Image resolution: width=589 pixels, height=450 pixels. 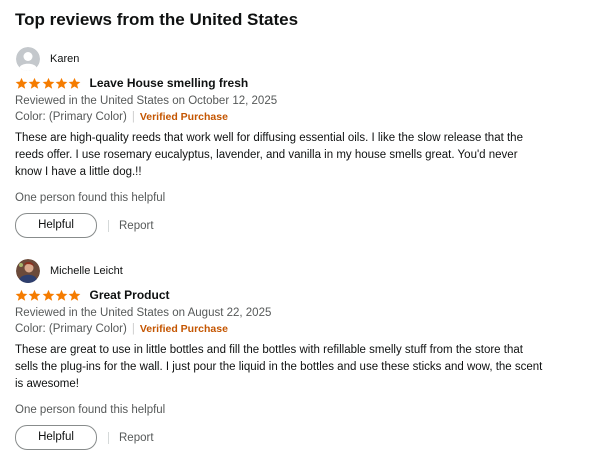 What do you see at coordinates (157, 19) in the screenshot?
I see `section-title: Top reviews from the United States` at bounding box center [157, 19].